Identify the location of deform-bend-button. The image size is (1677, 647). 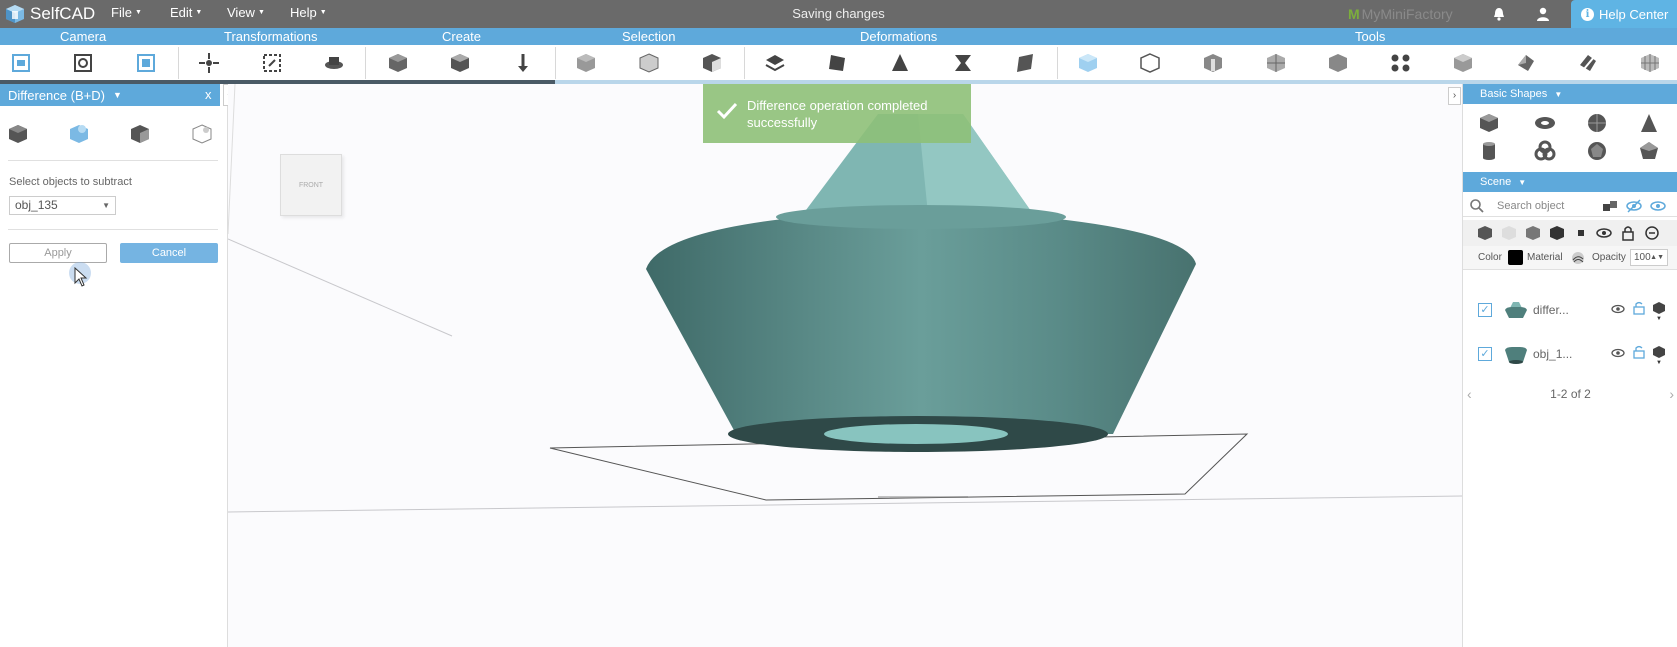
(1025, 63).